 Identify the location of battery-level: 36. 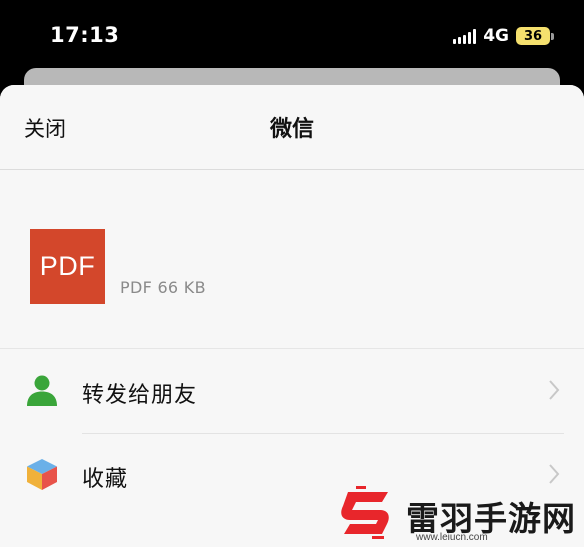
(533, 36).